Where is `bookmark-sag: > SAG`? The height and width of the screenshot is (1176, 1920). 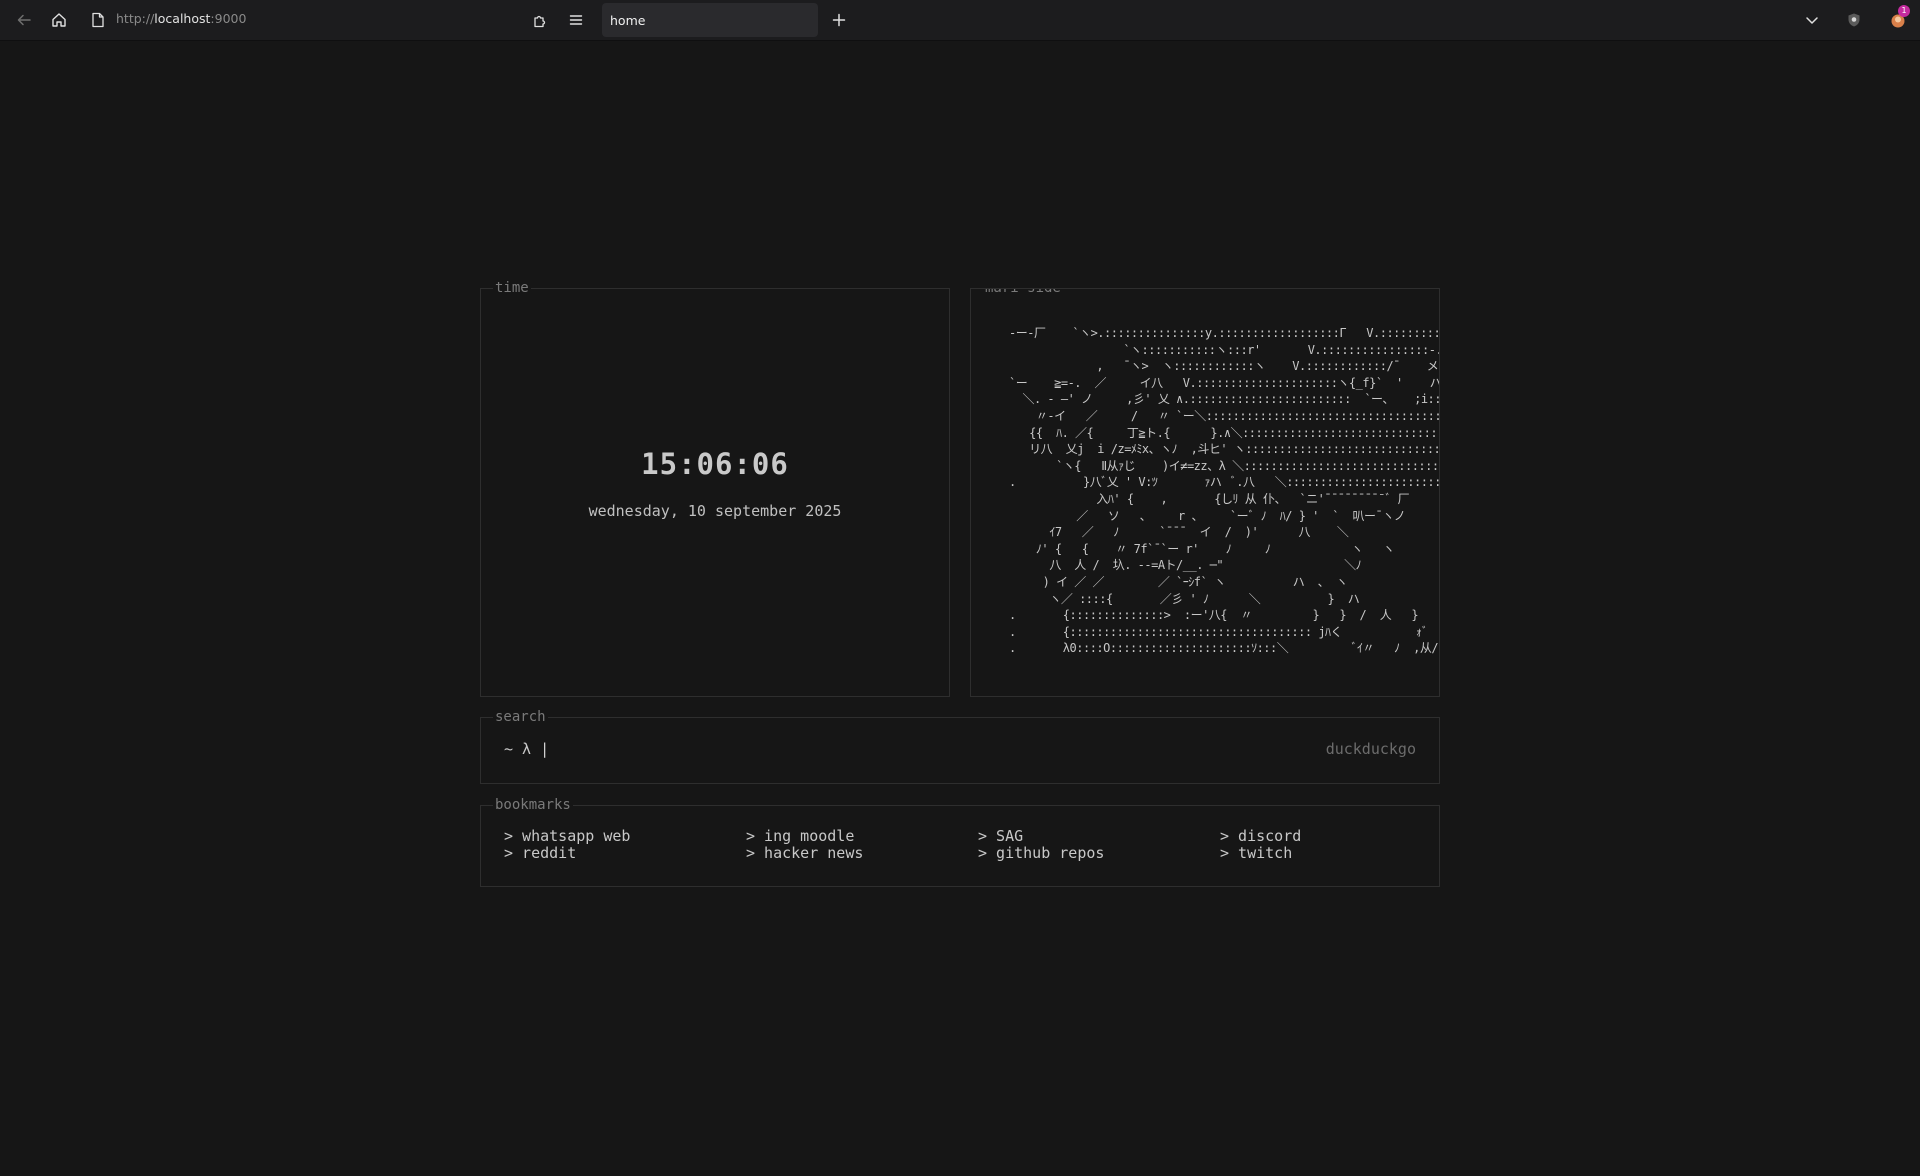 bookmark-sag: > SAG is located at coordinates (1000, 836).